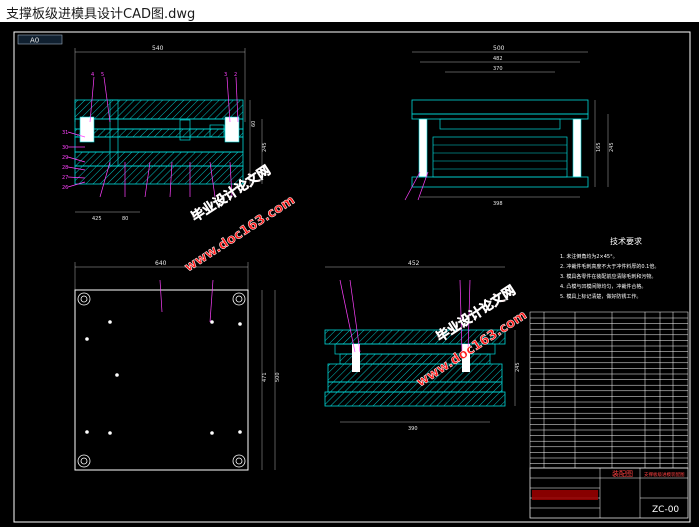  Describe the element at coordinates (509, 126) in the screenshot. I see `side-view-top-right: 500 482 370 398 165 245` at that location.